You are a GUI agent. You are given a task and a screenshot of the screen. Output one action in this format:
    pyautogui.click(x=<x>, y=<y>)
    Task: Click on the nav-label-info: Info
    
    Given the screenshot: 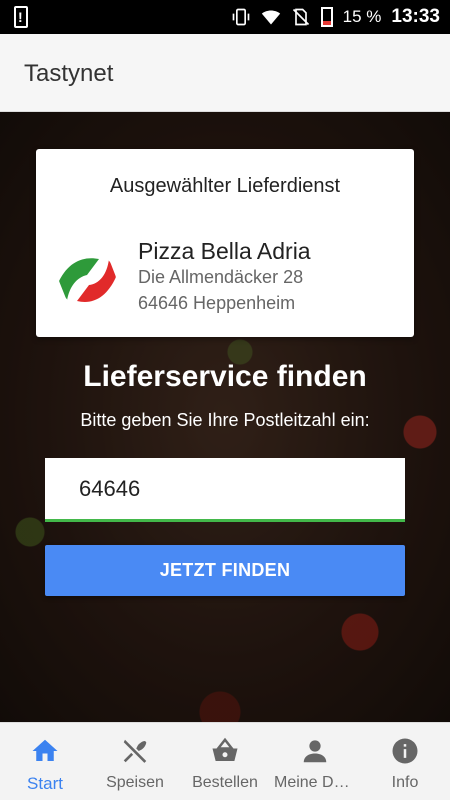 What is the action you would take?
    pyautogui.click(x=405, y=782)
    